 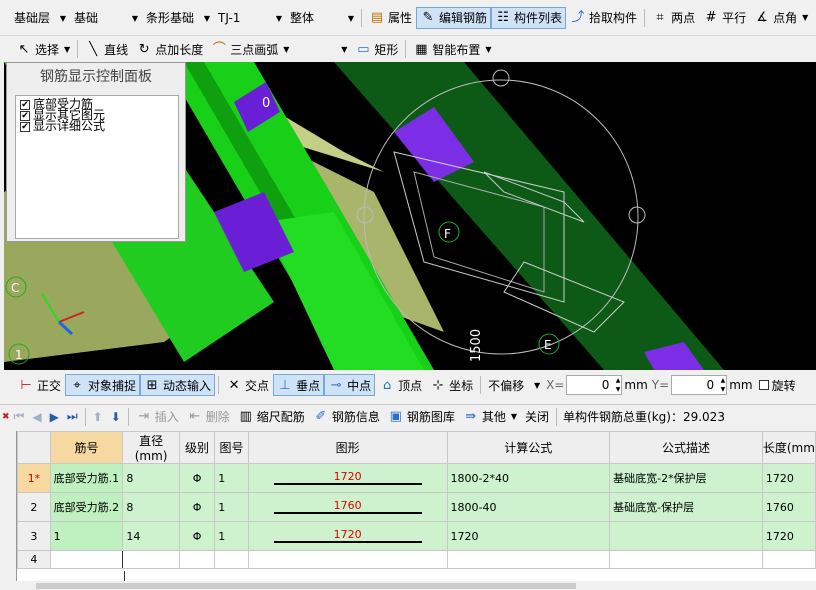 What do you see at coordinates (763, 385) in the screenshot?
I see `rotate-checkbox` at bounding box center [763, 385].